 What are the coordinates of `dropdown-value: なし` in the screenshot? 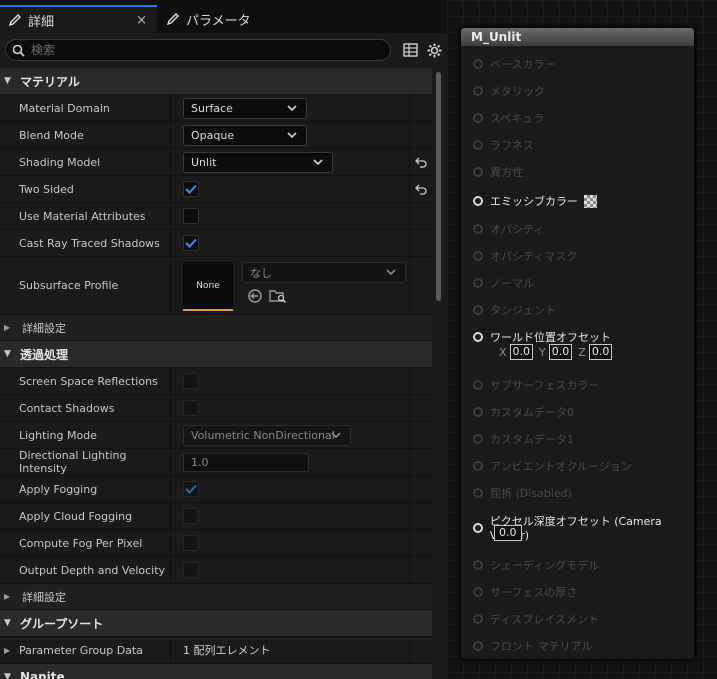 It's located at (261, 273).